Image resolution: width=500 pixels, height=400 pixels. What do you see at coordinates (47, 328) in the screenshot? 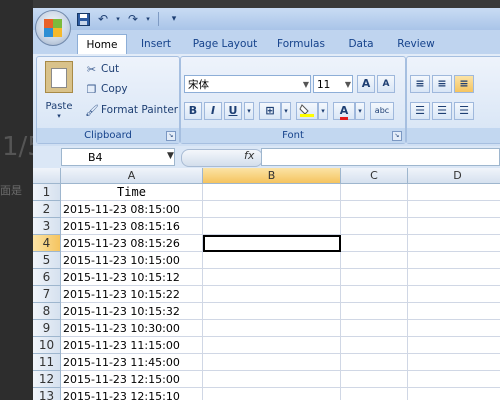
I see `row-header-9: 9` at bounding box center [47, 328].